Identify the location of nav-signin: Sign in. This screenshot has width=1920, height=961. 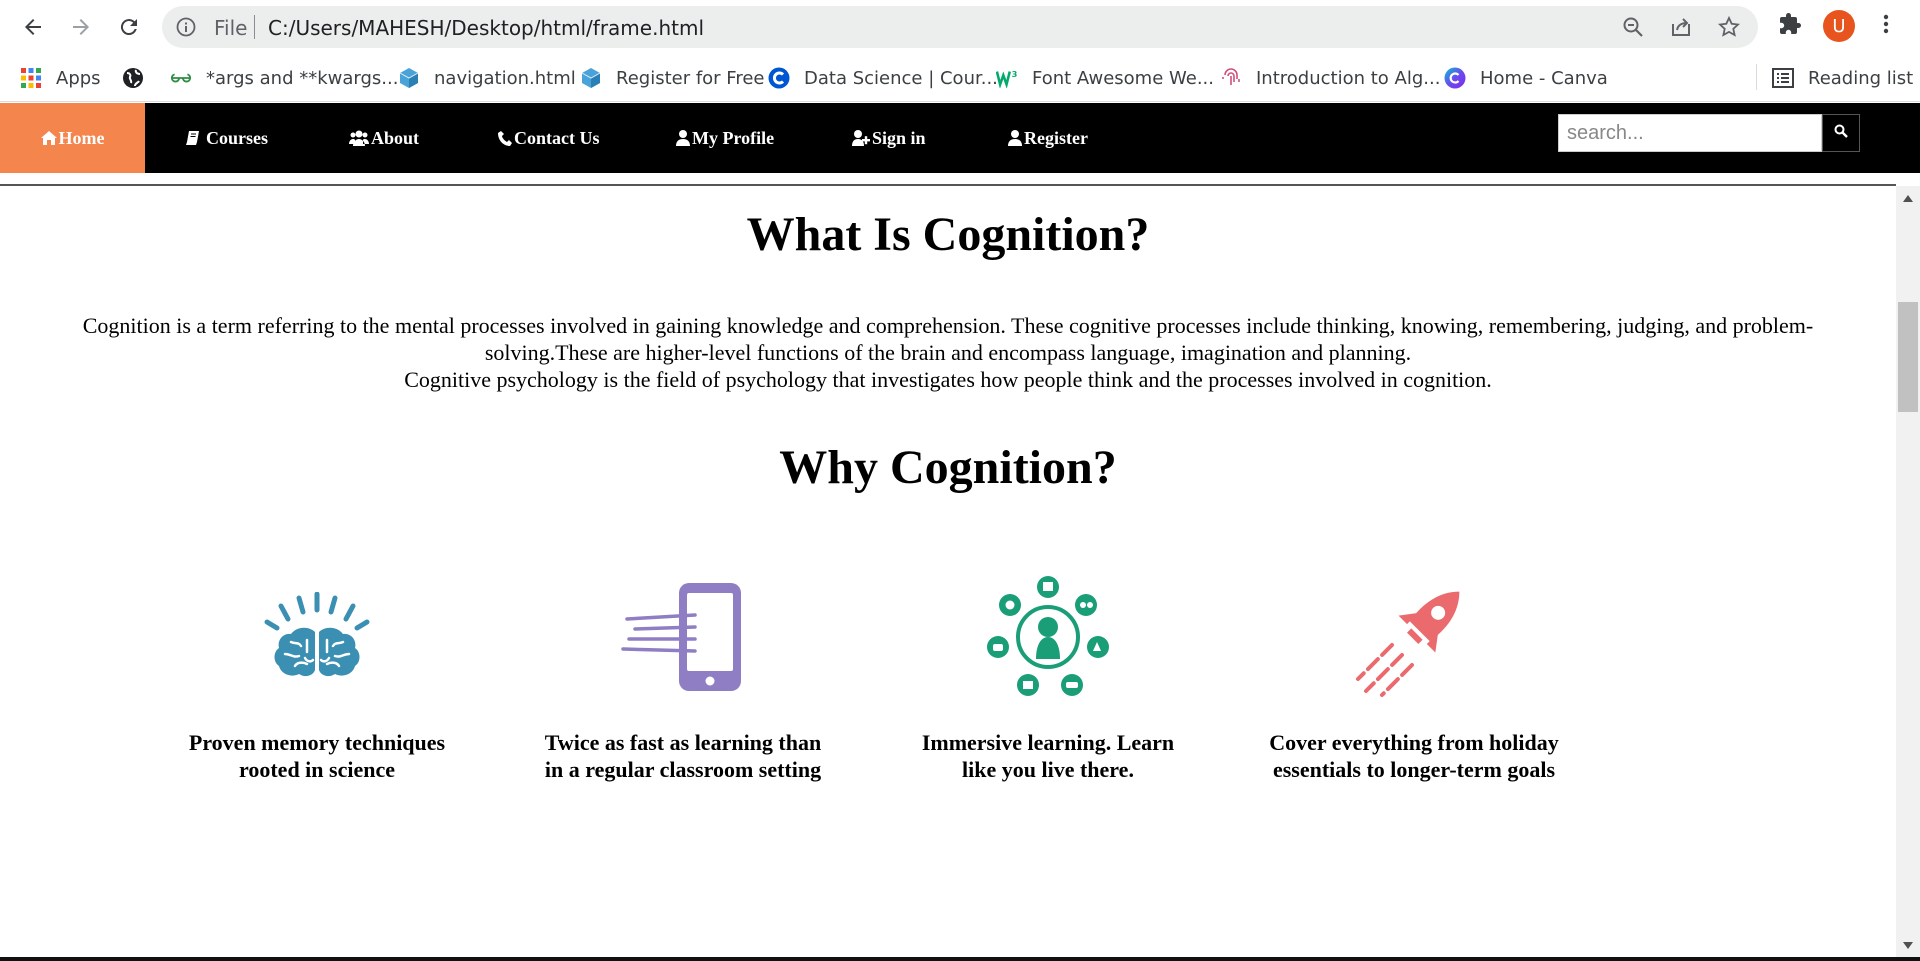
(889, 138).